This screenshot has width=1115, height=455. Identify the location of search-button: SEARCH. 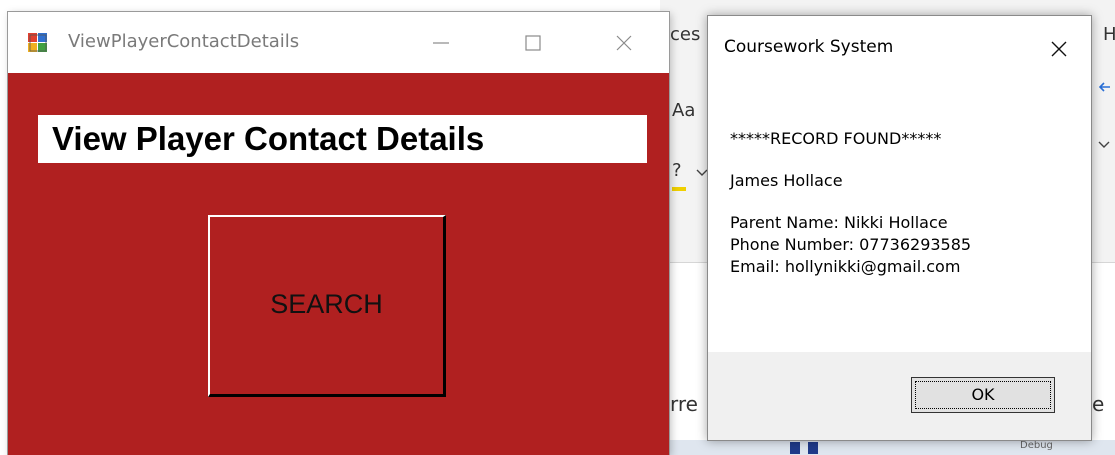
(327, 306).